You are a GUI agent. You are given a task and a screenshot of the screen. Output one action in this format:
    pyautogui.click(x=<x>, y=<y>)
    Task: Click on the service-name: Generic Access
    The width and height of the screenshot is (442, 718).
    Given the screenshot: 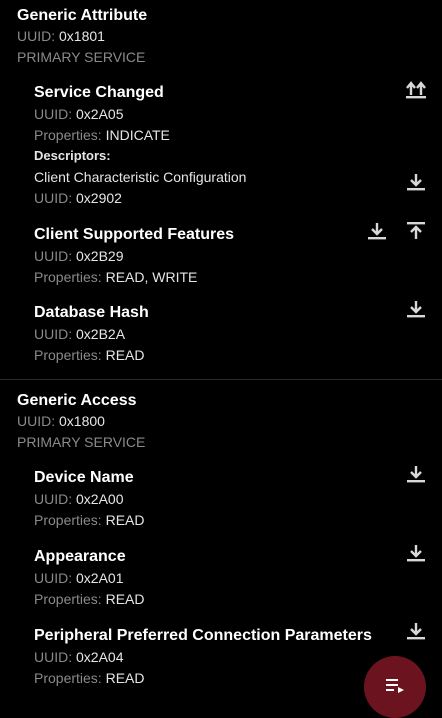 What is the action you would take?
    pyautogui.click(x=77, y=400)
    